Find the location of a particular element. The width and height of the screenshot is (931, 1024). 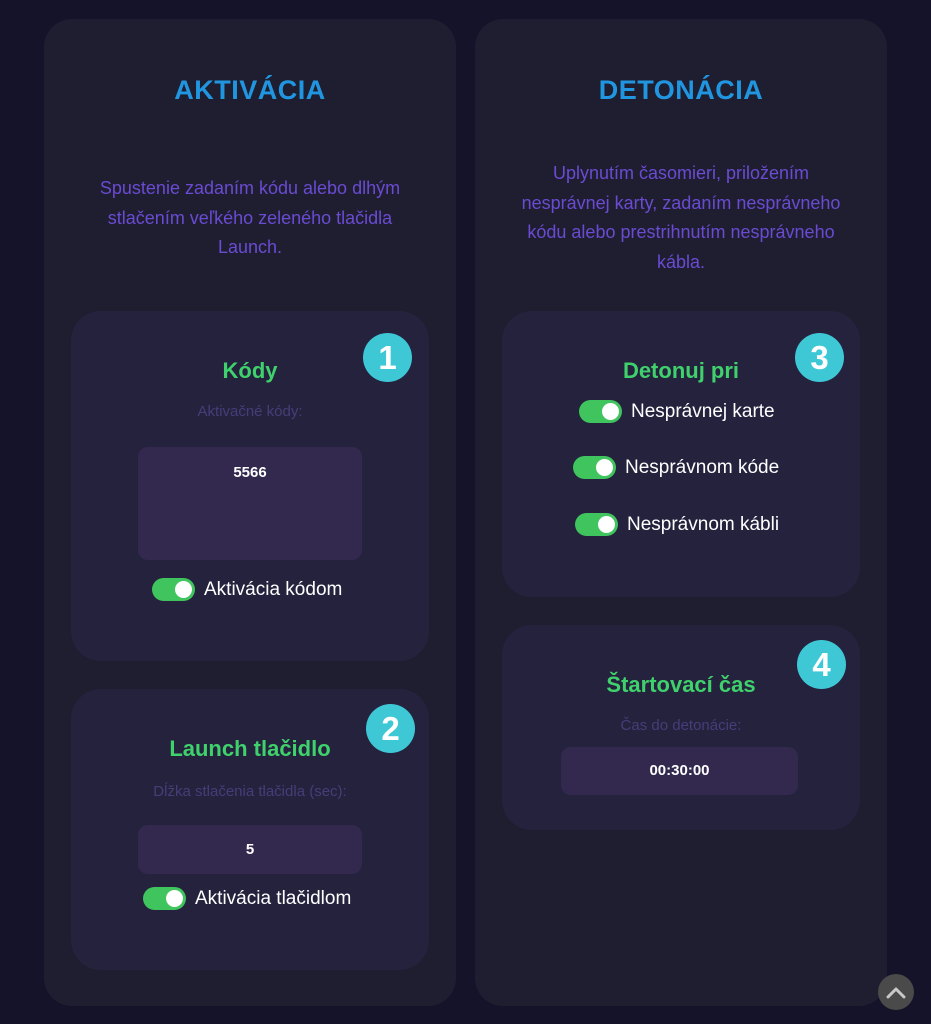

activation-codes-textarea: 5566 is located at coordinates (250, 503).